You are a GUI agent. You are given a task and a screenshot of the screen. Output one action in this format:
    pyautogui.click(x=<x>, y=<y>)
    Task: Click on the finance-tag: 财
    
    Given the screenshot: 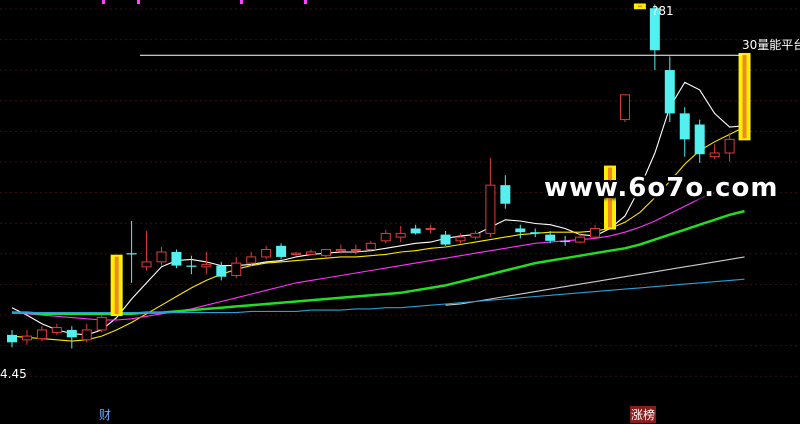 What is the action you would take?
    pyautogui.click(x=105, y=414)
    